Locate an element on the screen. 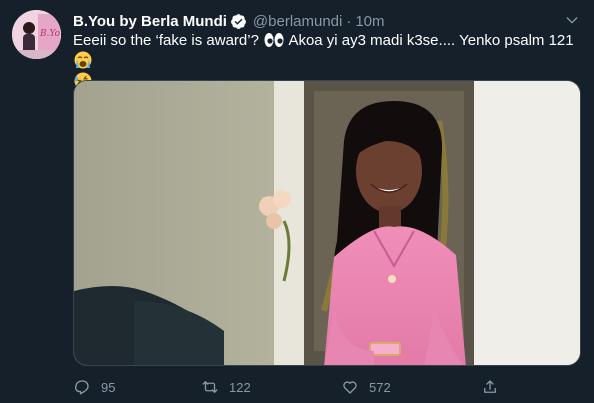  reply-count: 95 is located at coordinates (108, 387).